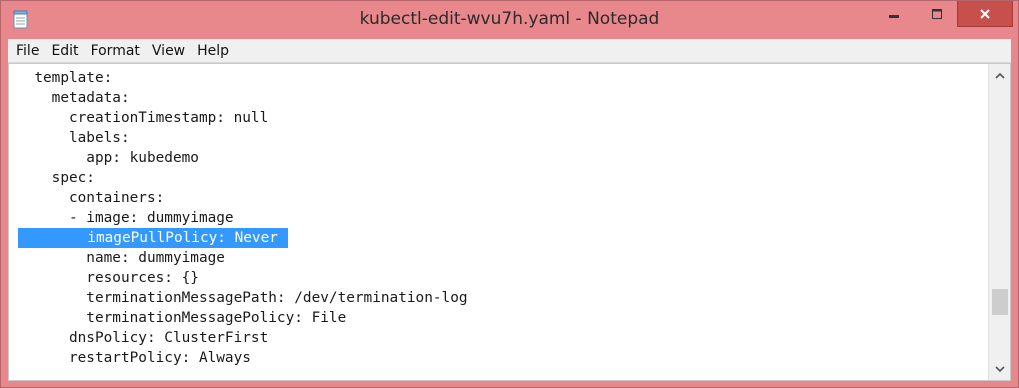 The height and width of the screenshot is (388, 1019). Describe the element at coordinates (999, 222) in the screenshot. I see `vertical-scrollbar` at that location.